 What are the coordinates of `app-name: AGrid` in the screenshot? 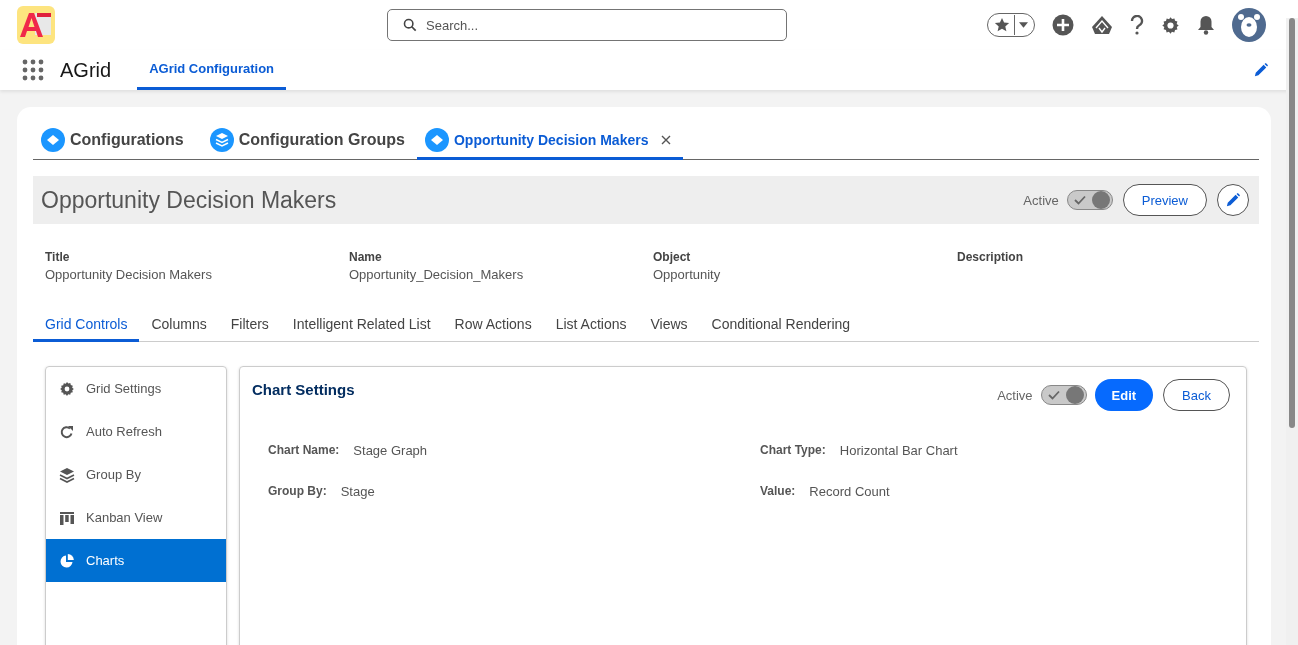 It's located at (86, 70).